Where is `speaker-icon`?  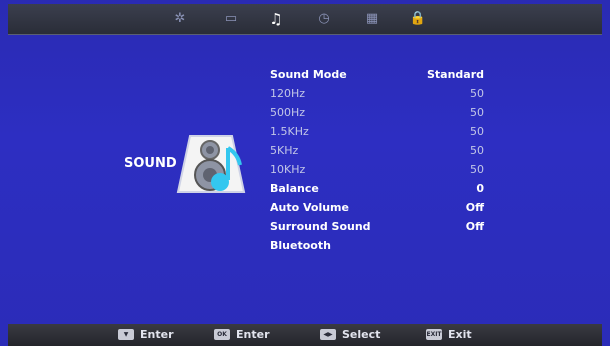 speaker-icon is located at coordinates (210, 165).